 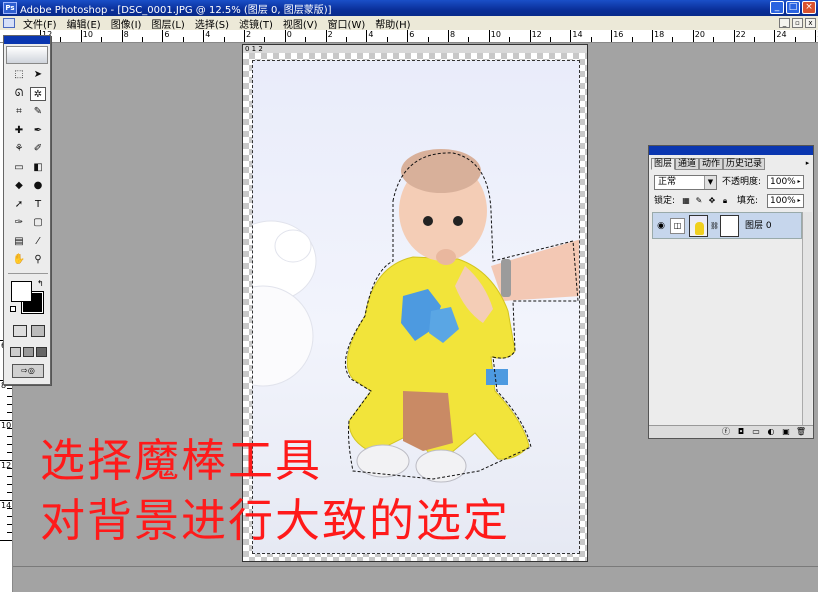 I want to click on opacity-arrow-icon: ▸, so click(x=799, y=182).